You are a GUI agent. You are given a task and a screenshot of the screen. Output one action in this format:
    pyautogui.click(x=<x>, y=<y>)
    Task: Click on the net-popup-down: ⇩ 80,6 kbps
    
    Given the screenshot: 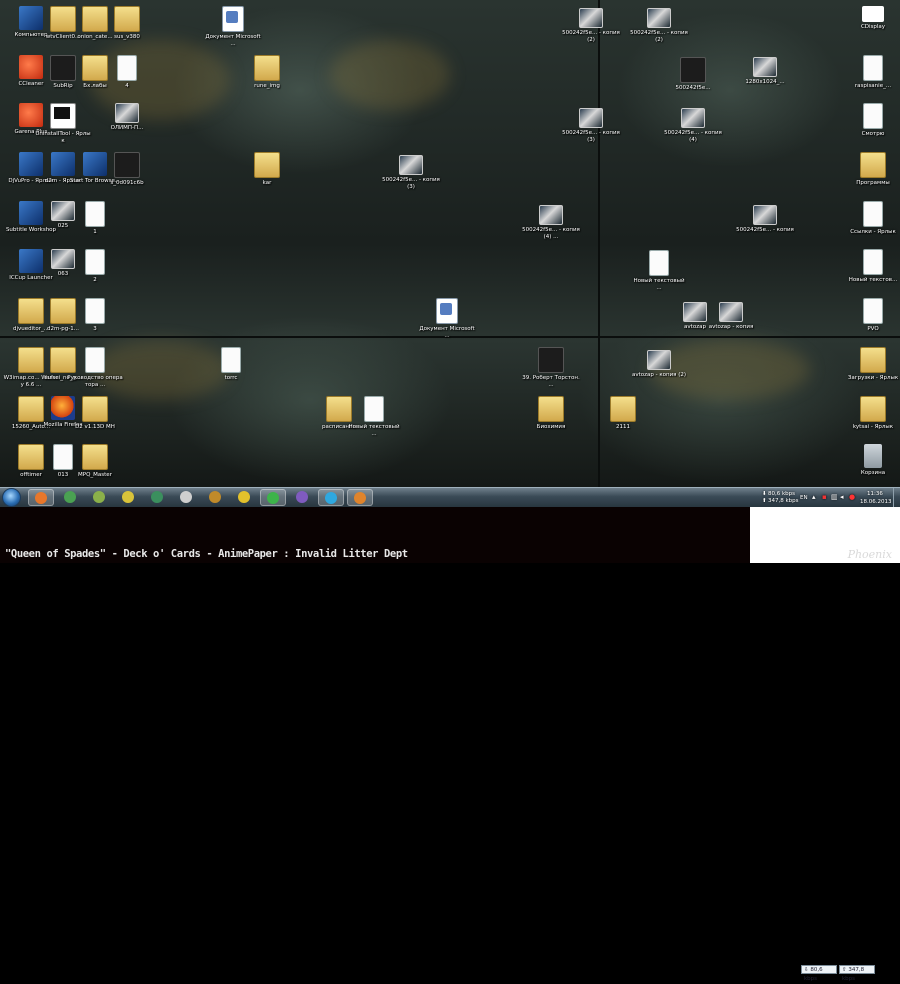 What is the action you would take?
    pyautogui.click(x=819, y=973)
    